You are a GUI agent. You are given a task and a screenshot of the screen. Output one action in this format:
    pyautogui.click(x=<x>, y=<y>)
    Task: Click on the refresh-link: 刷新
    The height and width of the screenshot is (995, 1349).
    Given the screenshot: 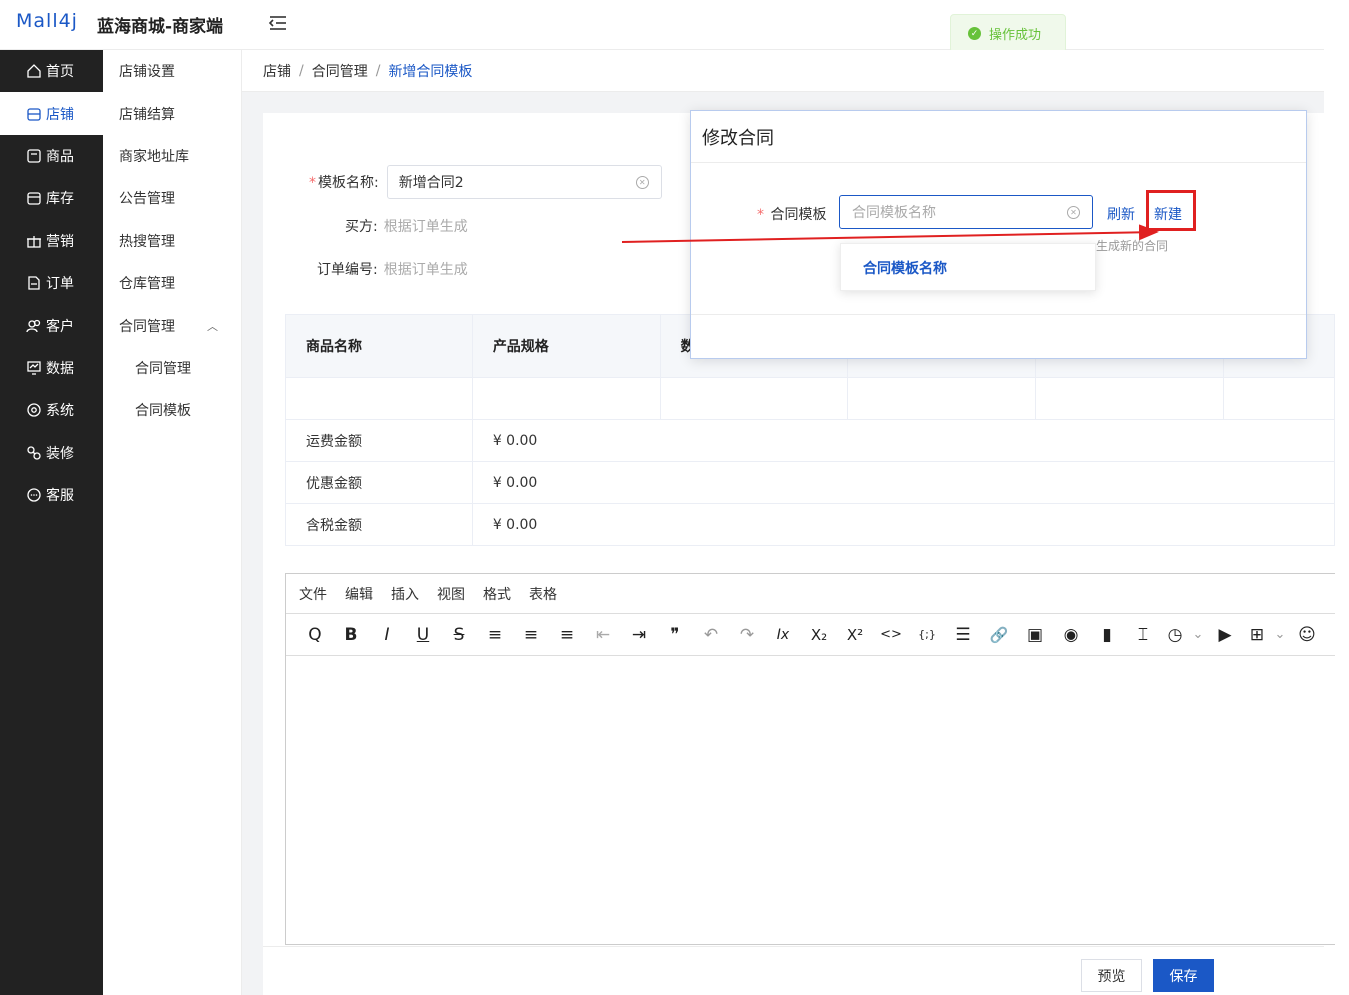 What is the action you would take?
    pyautogui.click(x=1121, y=214)
    